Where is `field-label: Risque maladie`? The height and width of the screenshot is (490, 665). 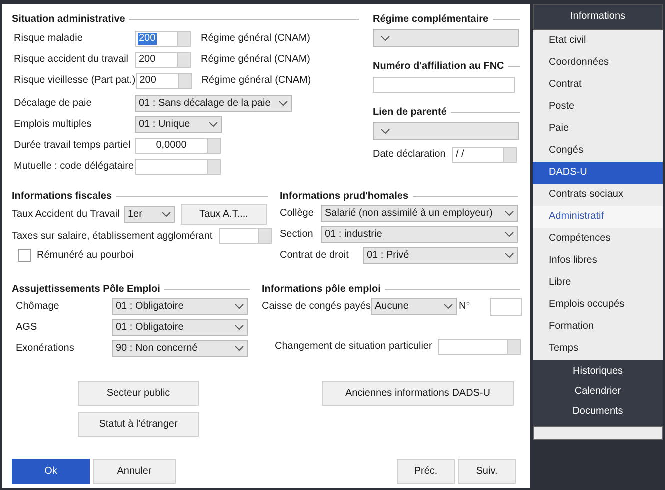 field-label: Risque maladie is located at coordinates (49, 38).